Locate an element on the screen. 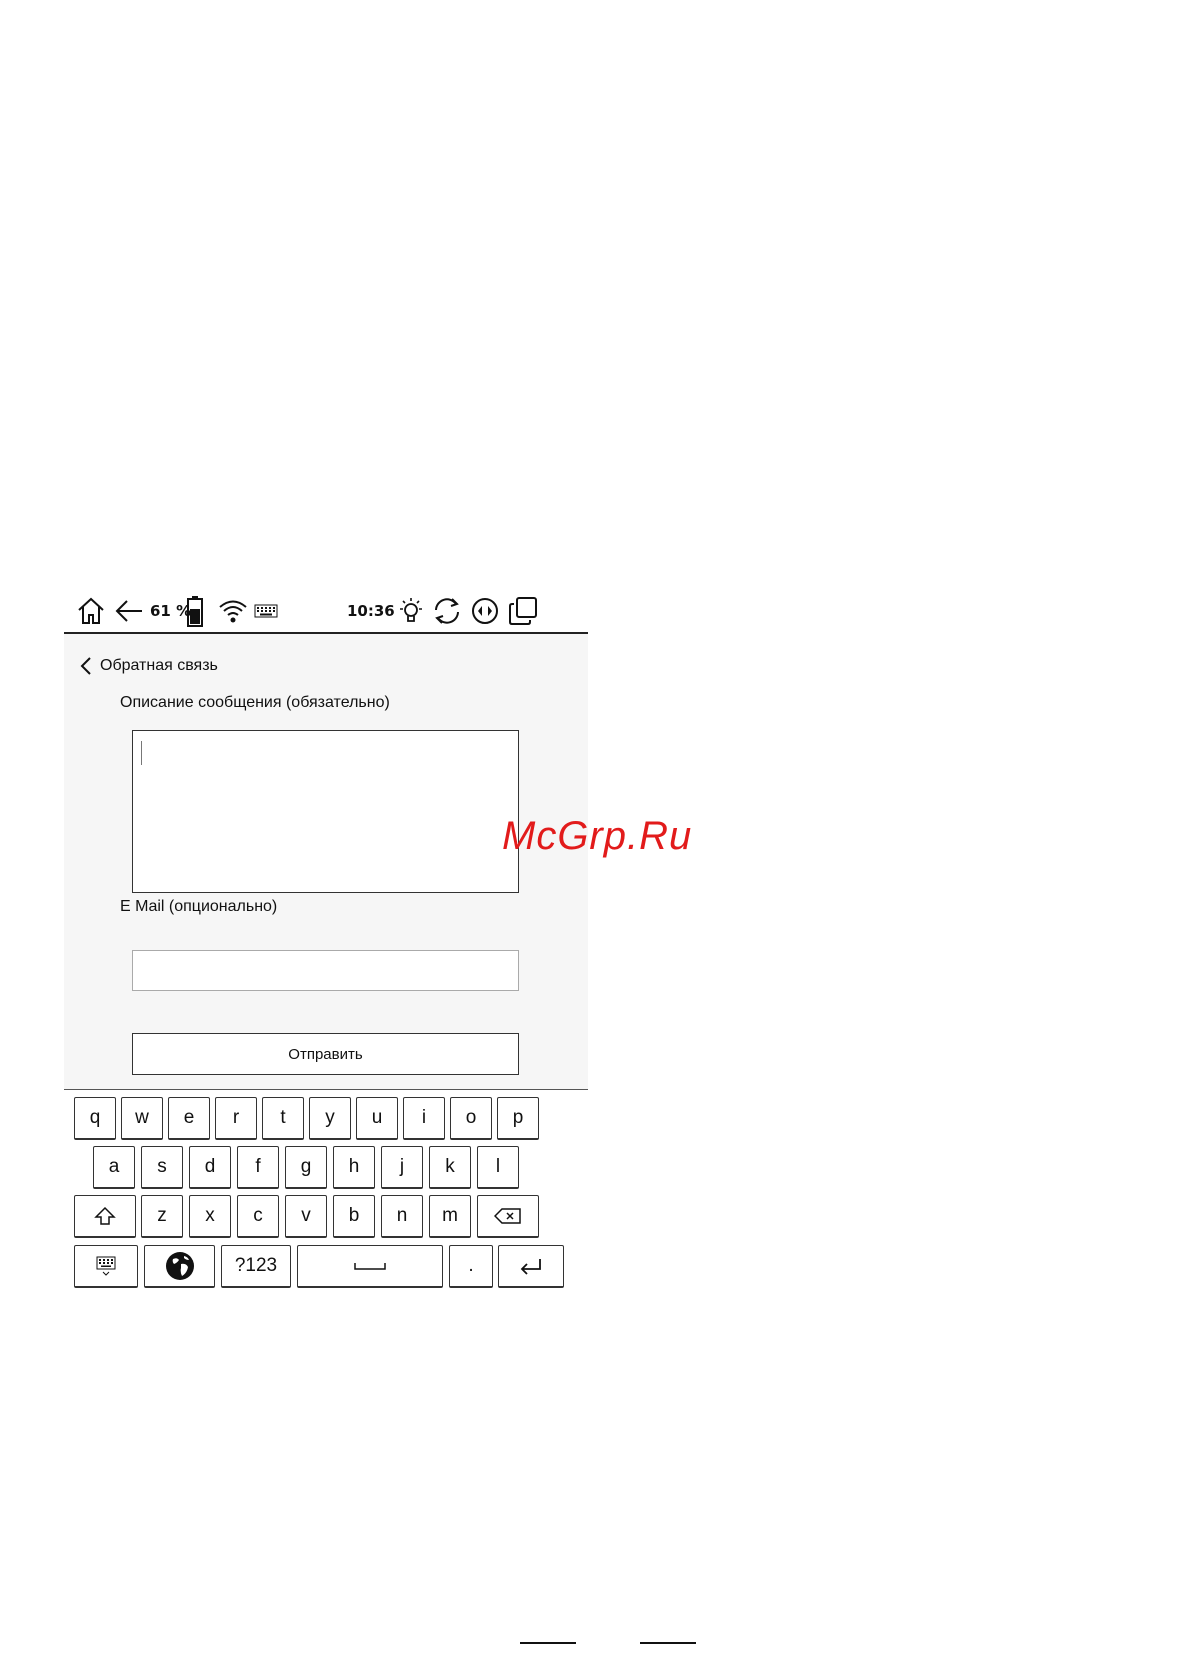 The width and height of the screenshot is (1192, 1679). email-label: E Mail (опционально) is located at coordinates (199, 906).